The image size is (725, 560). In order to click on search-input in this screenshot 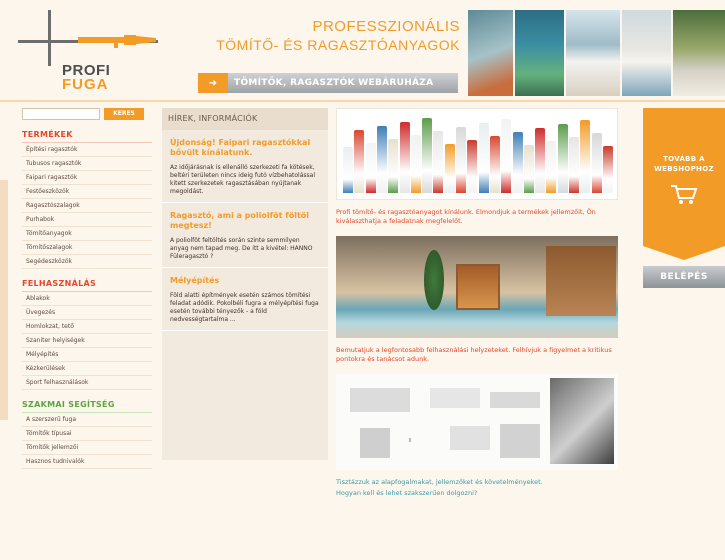, I will do `click(61, 114)`.